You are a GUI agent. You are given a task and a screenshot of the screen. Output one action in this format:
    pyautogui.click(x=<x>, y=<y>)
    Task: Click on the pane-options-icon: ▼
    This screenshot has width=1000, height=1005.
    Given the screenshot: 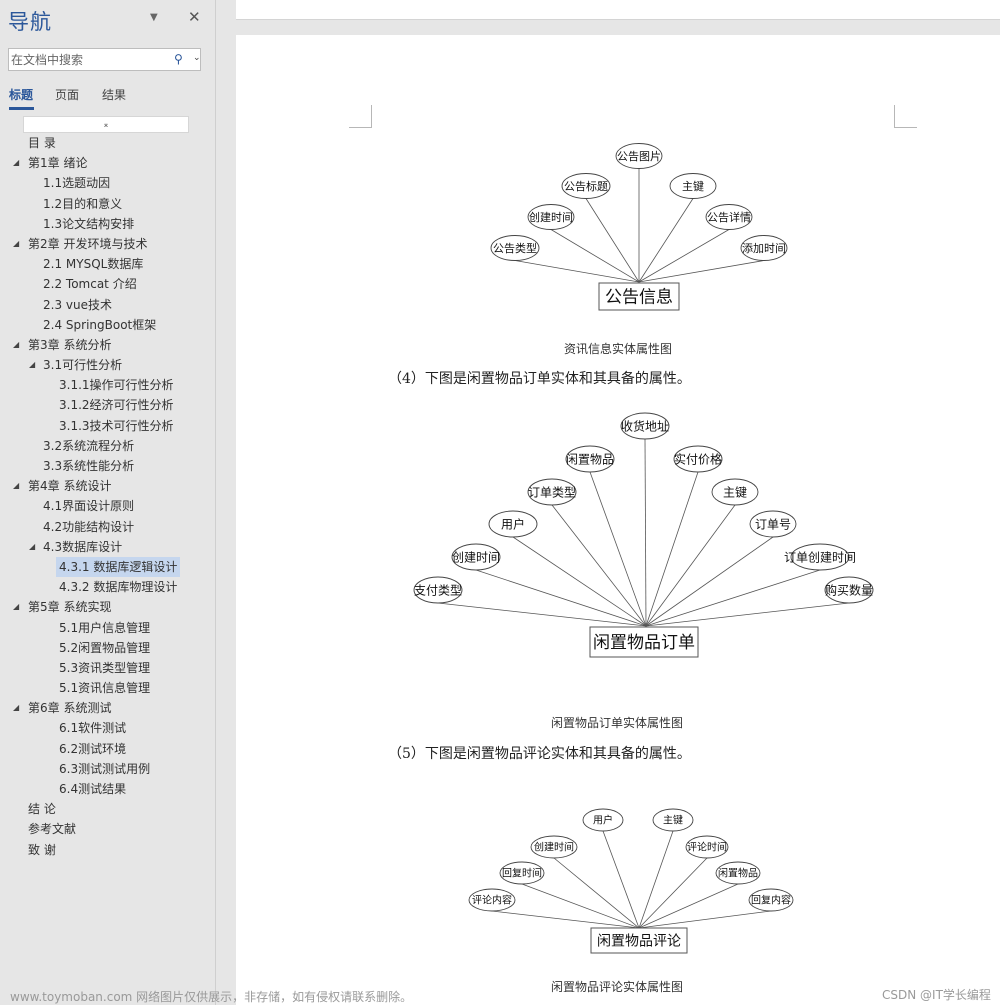 What is the action you would take?
    pyautogui.click(x=154, y=17)
    